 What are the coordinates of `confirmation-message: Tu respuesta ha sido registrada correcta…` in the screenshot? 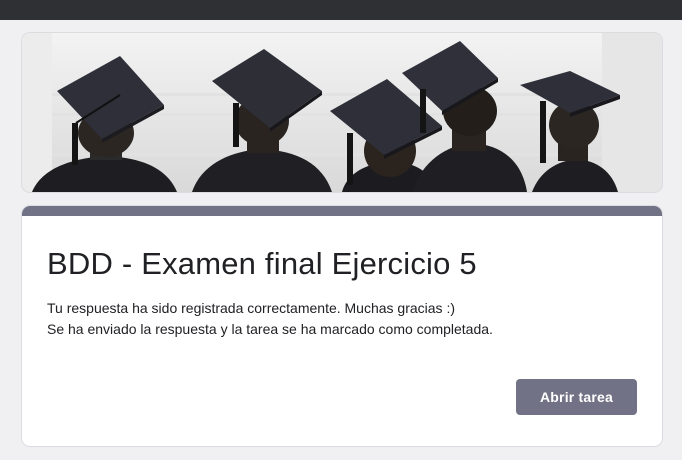 It's located at (270, 319).